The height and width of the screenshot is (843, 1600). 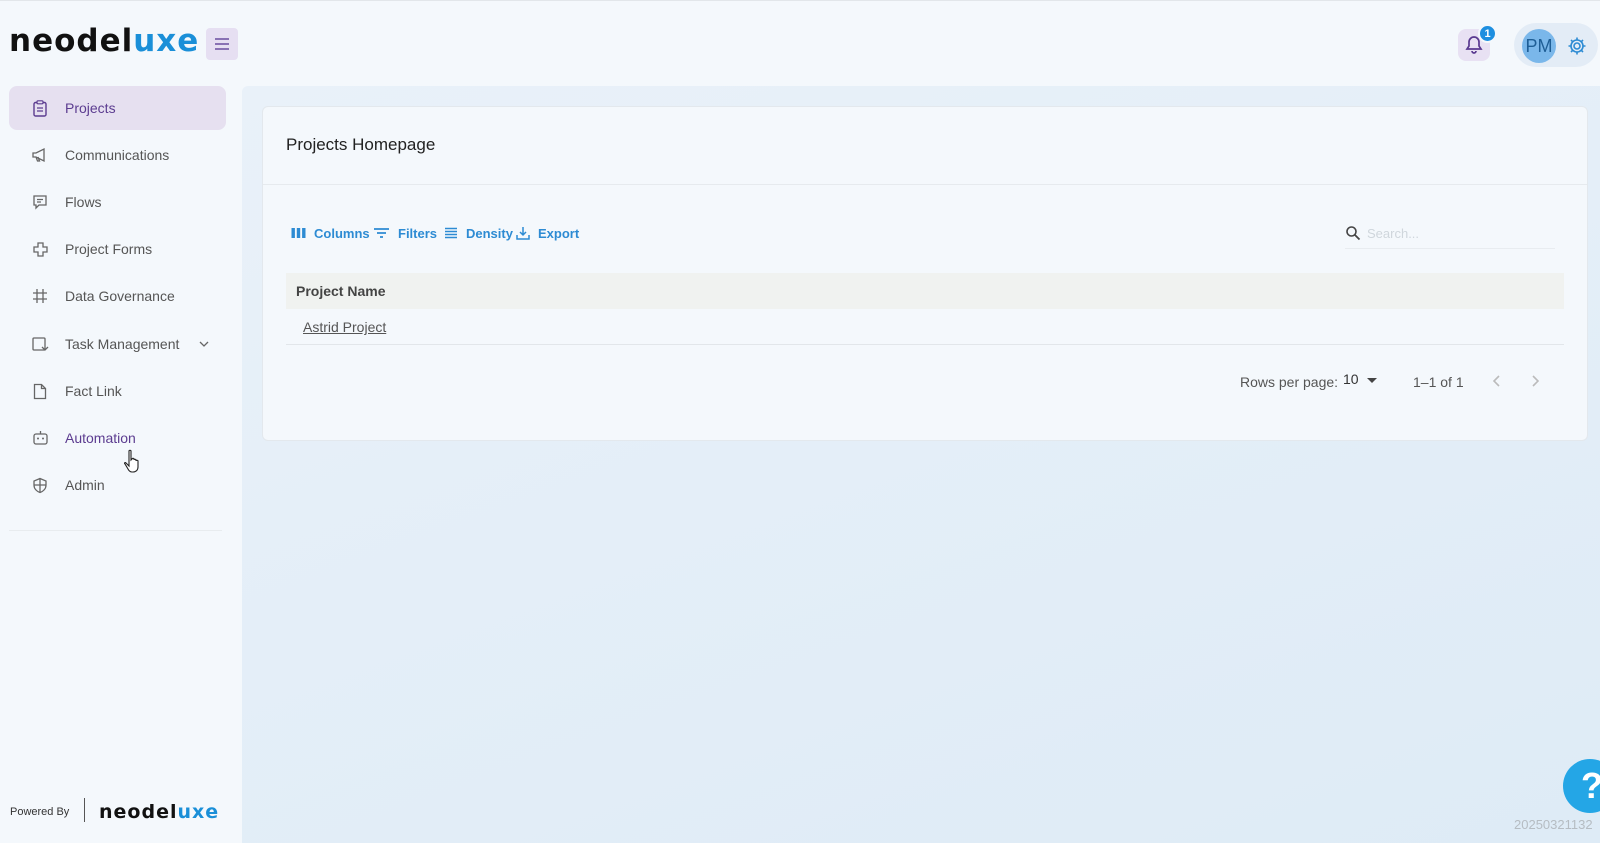 I want to click on sidebar-item-automation: Automation, so click(x=117, y=438).